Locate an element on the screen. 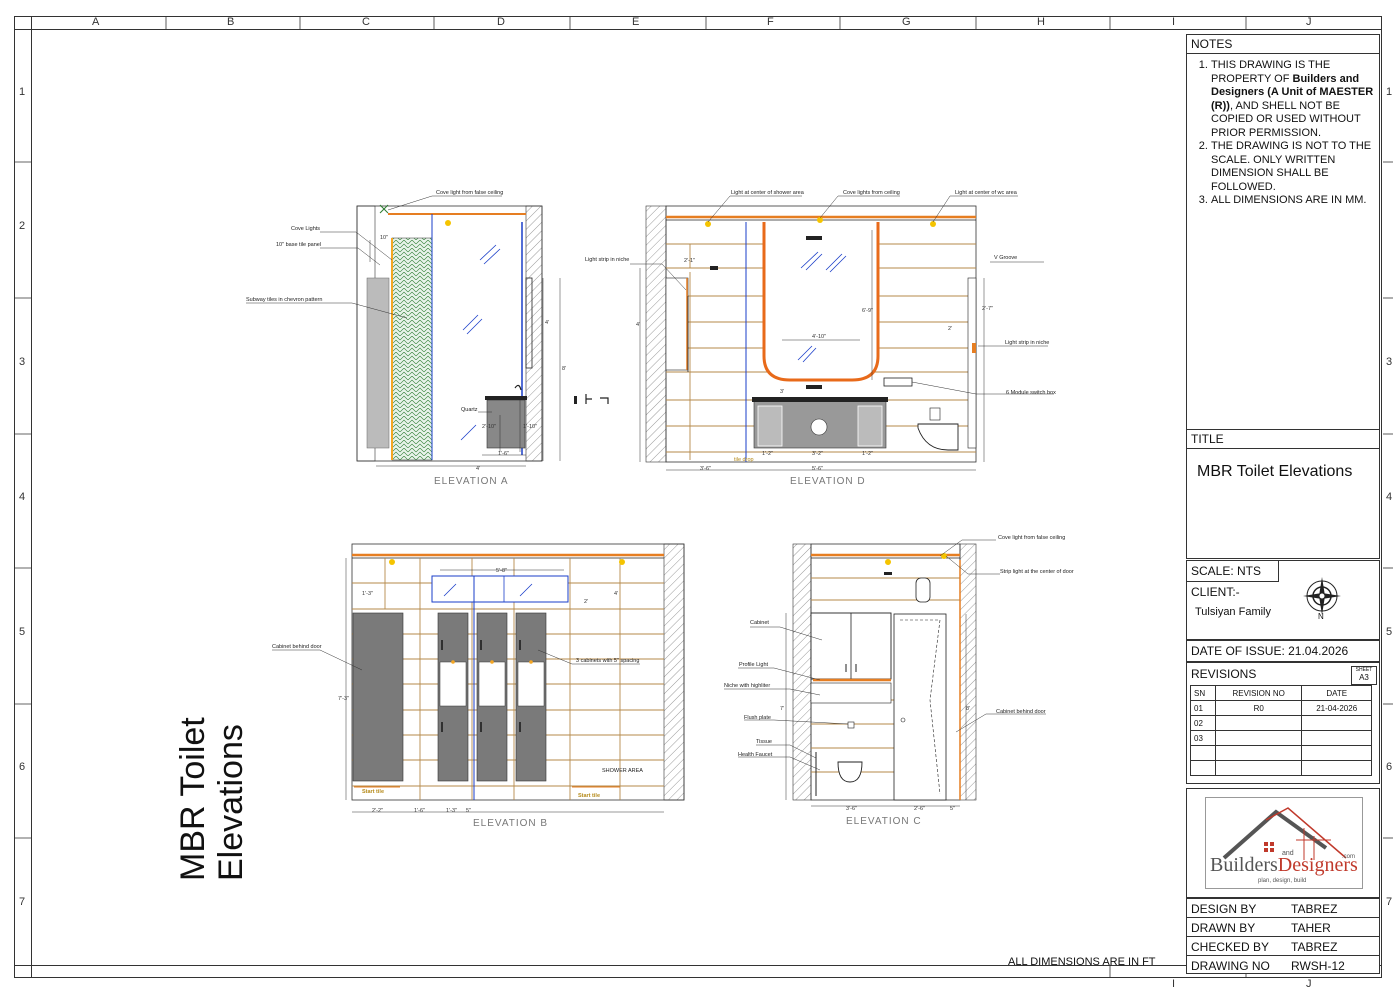 The width and height of the screenshot is (1400, 990). logo-tagline: plan, design, build is located at coordinates (1282, 881).